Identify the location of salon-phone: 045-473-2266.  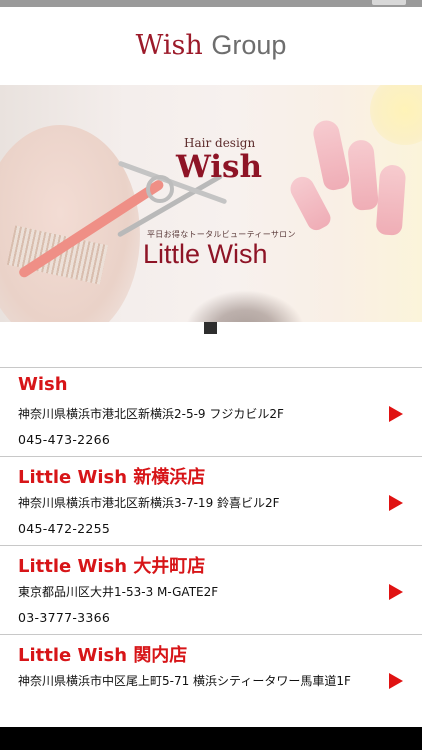
(64, 439).